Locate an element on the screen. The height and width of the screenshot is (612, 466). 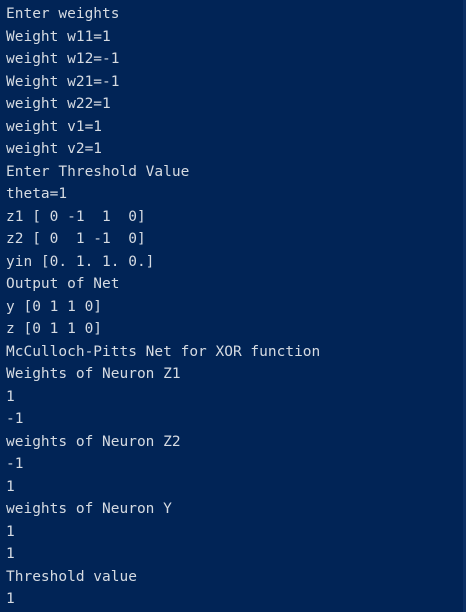
console-line-weights-z2-value-2: 1 is located at coordinates (10, 486).